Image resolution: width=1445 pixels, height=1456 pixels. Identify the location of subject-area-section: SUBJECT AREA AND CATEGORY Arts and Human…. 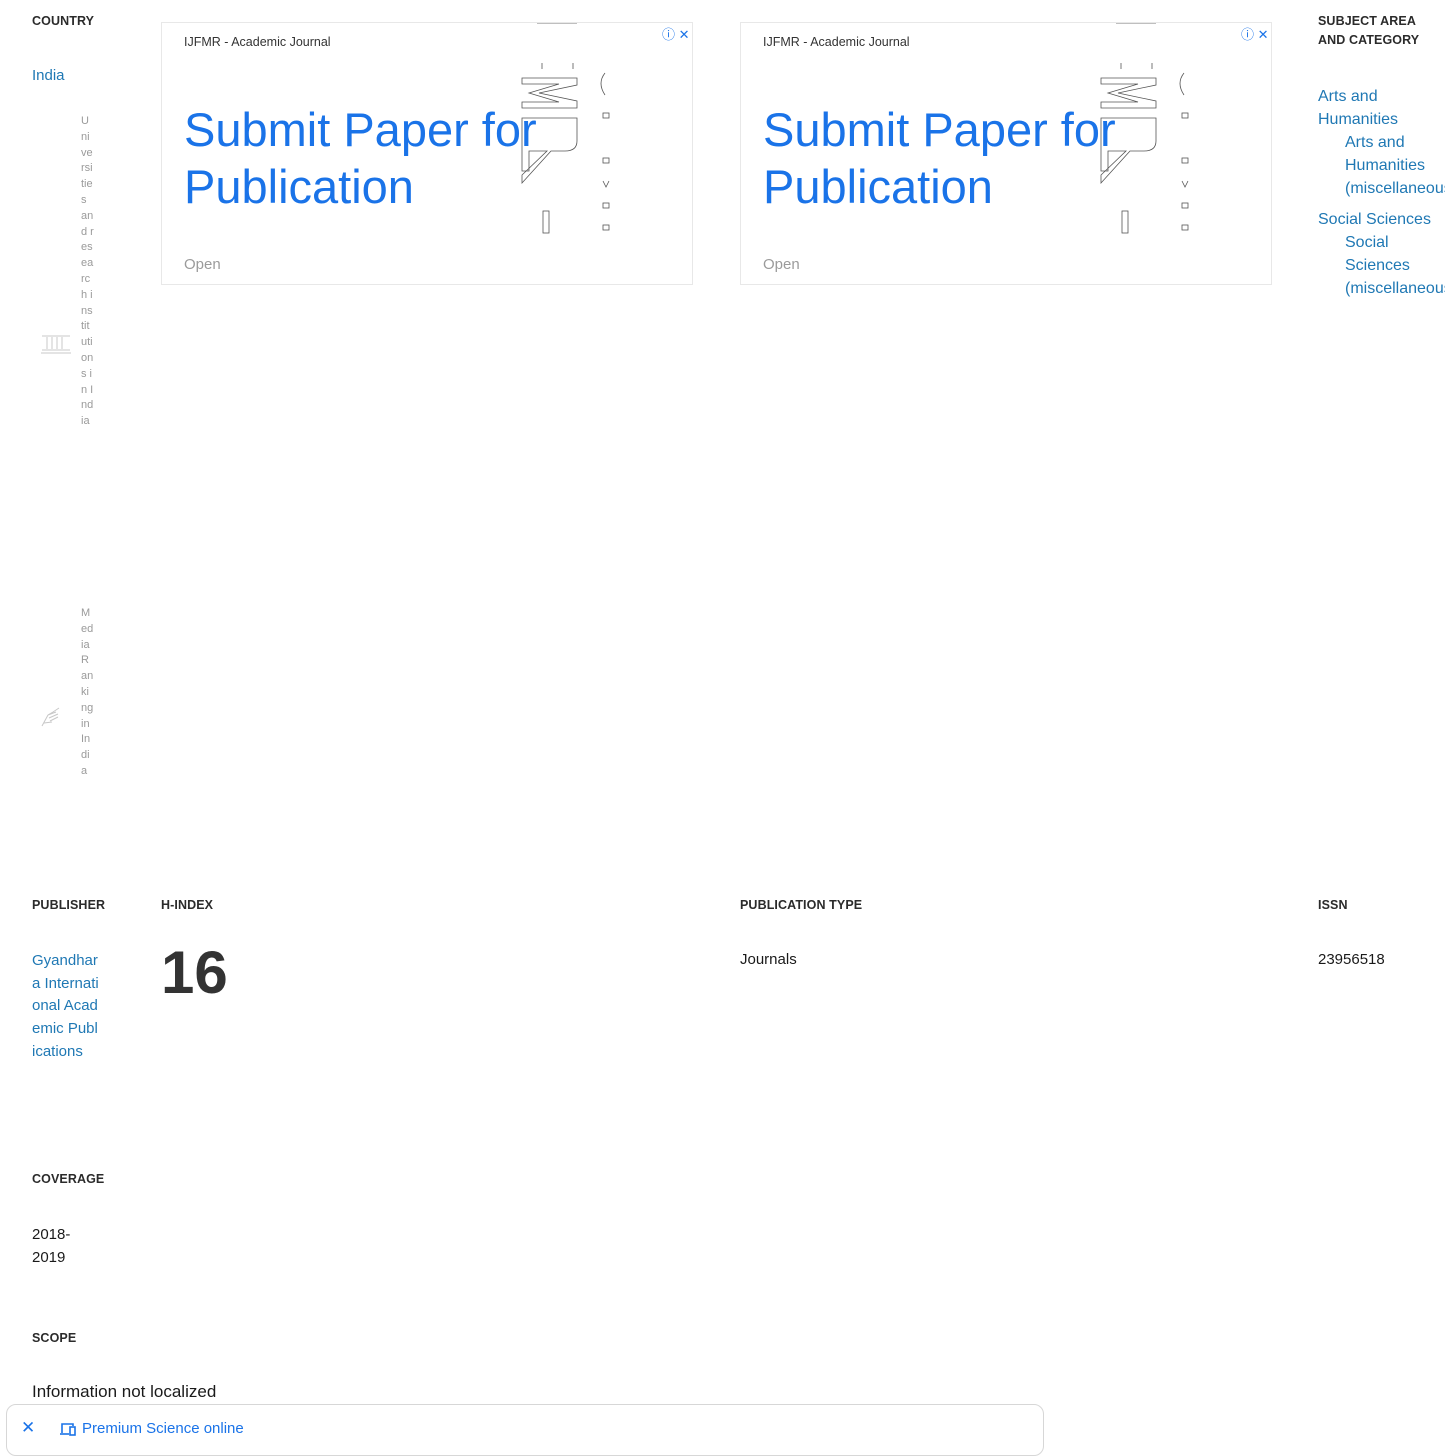
(1381, 157).